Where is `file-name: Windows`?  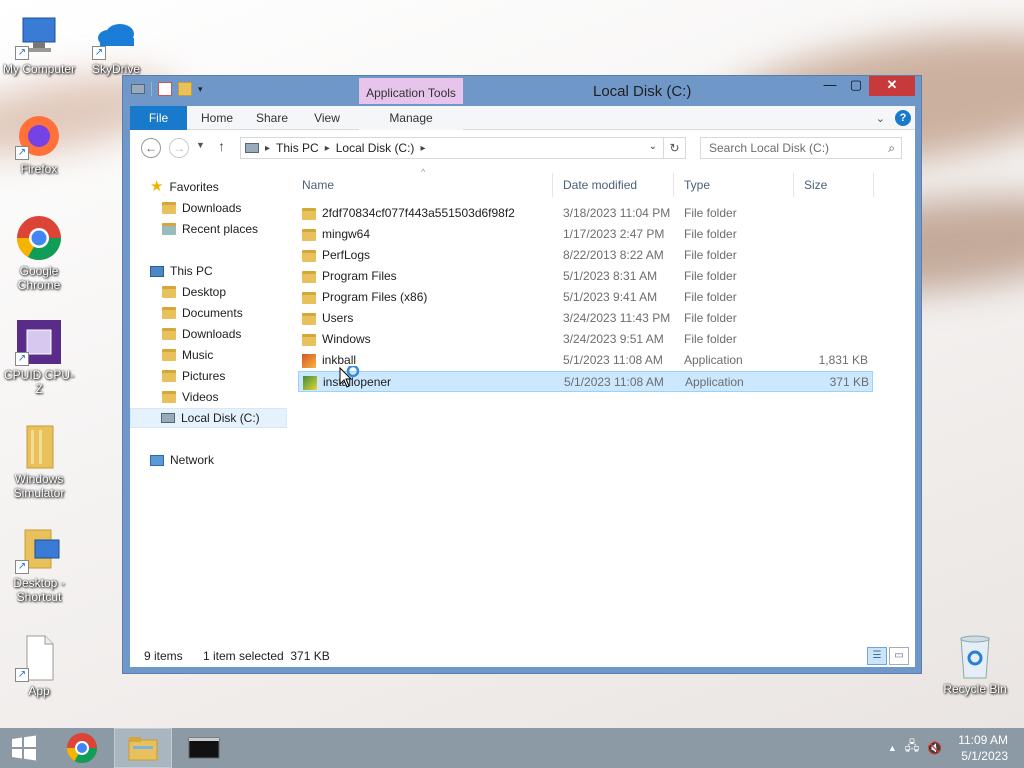 file-name: Windows is located at coordinates (346, 339).